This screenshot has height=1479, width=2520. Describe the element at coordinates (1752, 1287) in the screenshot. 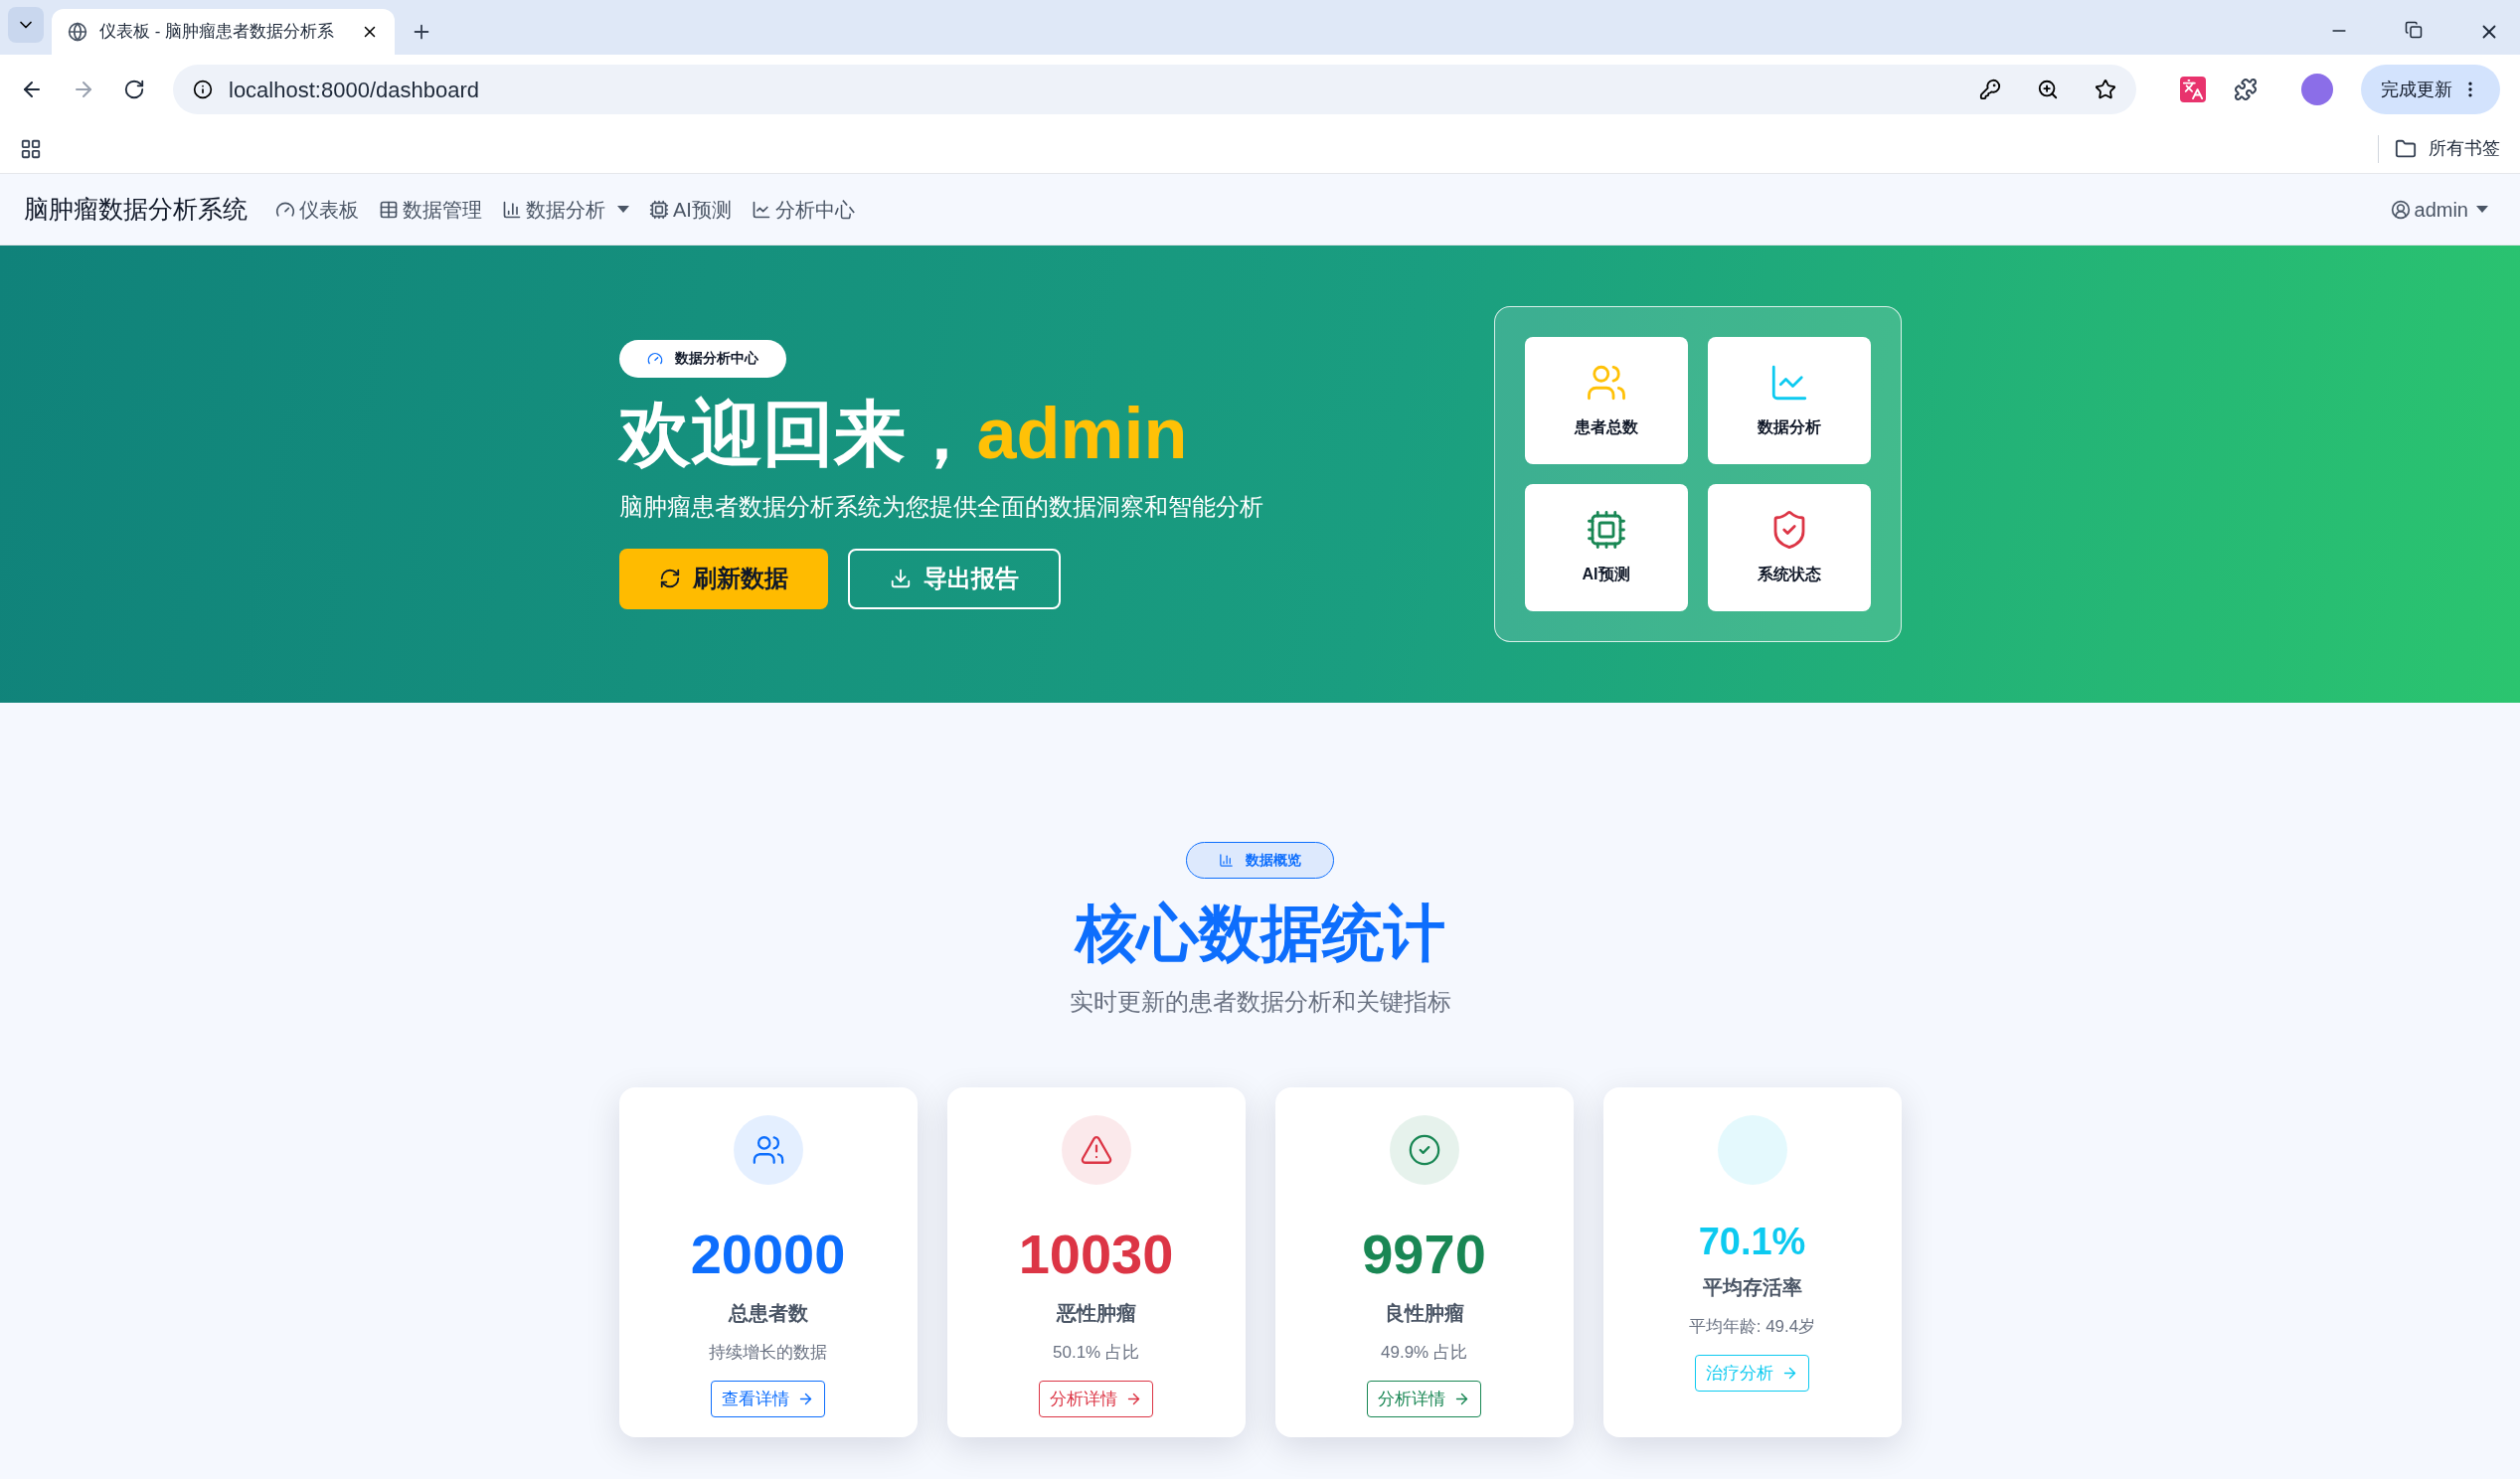

I see `stat-label: 平均存活率` at that location.